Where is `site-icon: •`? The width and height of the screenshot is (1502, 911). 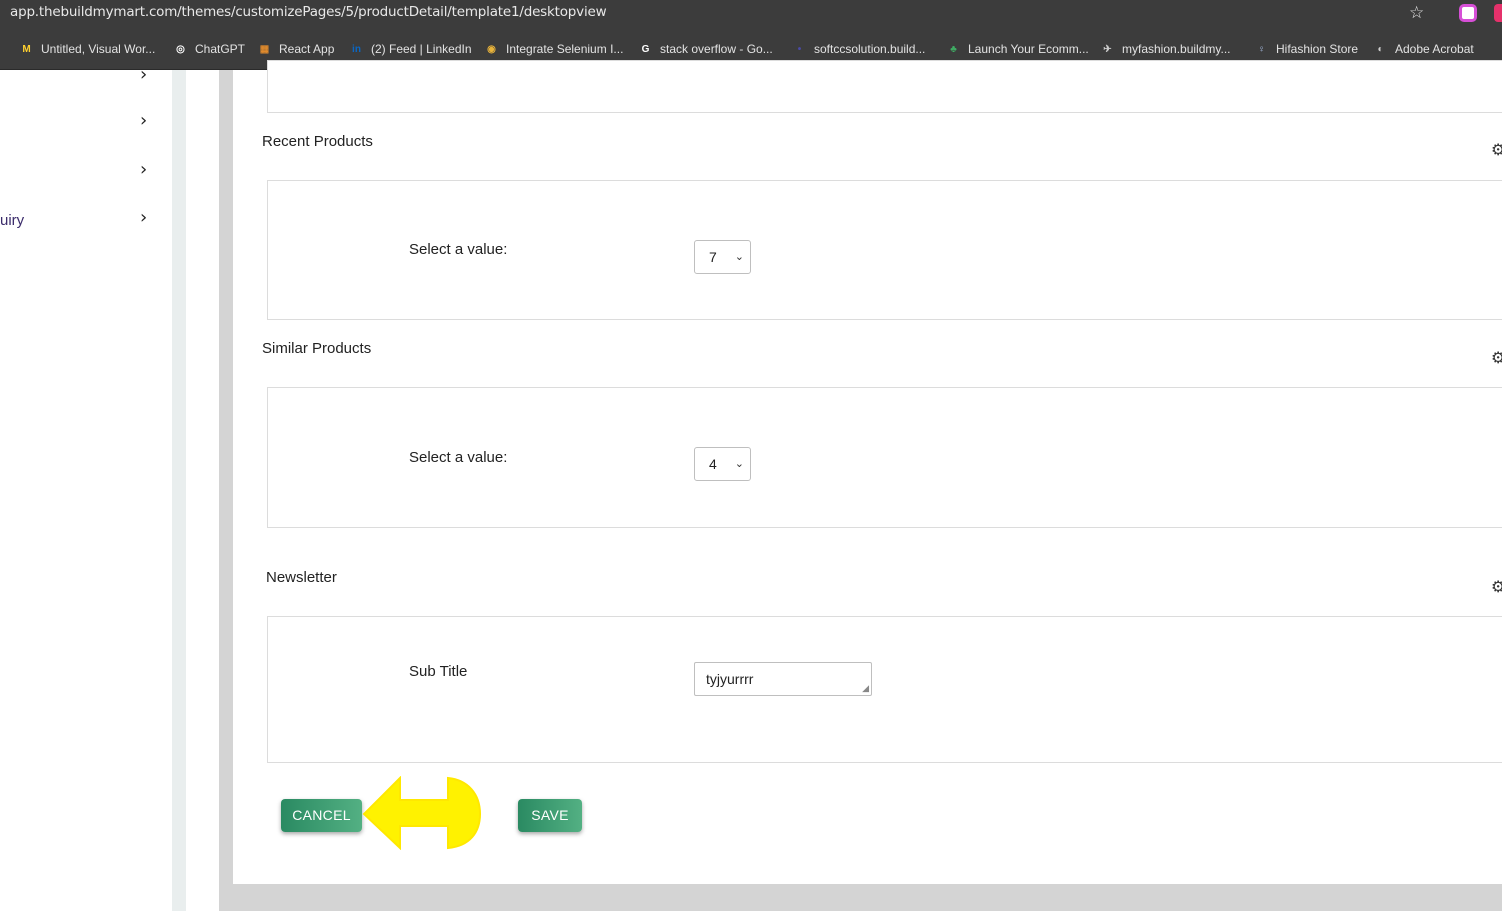
site-icon: • is located at coordinates (799, 49).